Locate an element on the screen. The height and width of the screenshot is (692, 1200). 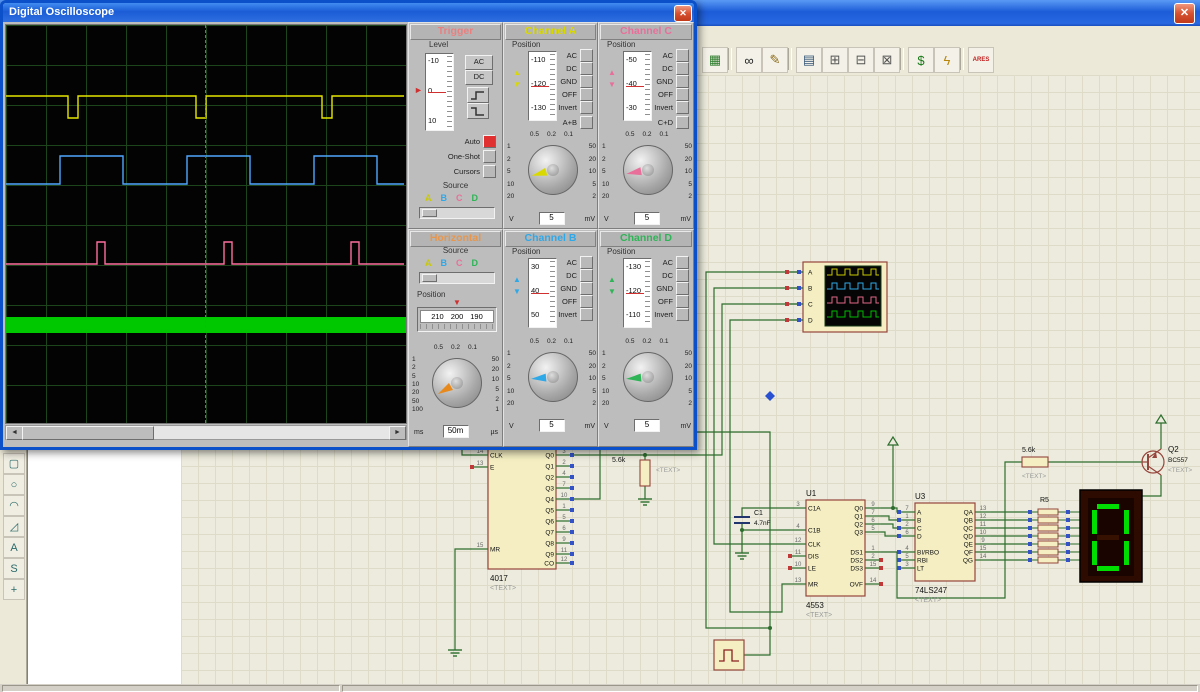
cursors-button is located at coordinates (489, 171).